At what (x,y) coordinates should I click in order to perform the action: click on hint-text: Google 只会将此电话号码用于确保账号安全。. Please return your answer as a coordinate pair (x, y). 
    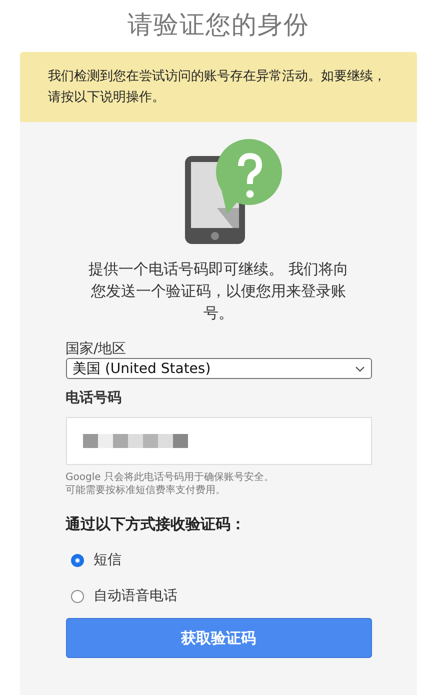
    Looking at the image, I should click on (170, 477).